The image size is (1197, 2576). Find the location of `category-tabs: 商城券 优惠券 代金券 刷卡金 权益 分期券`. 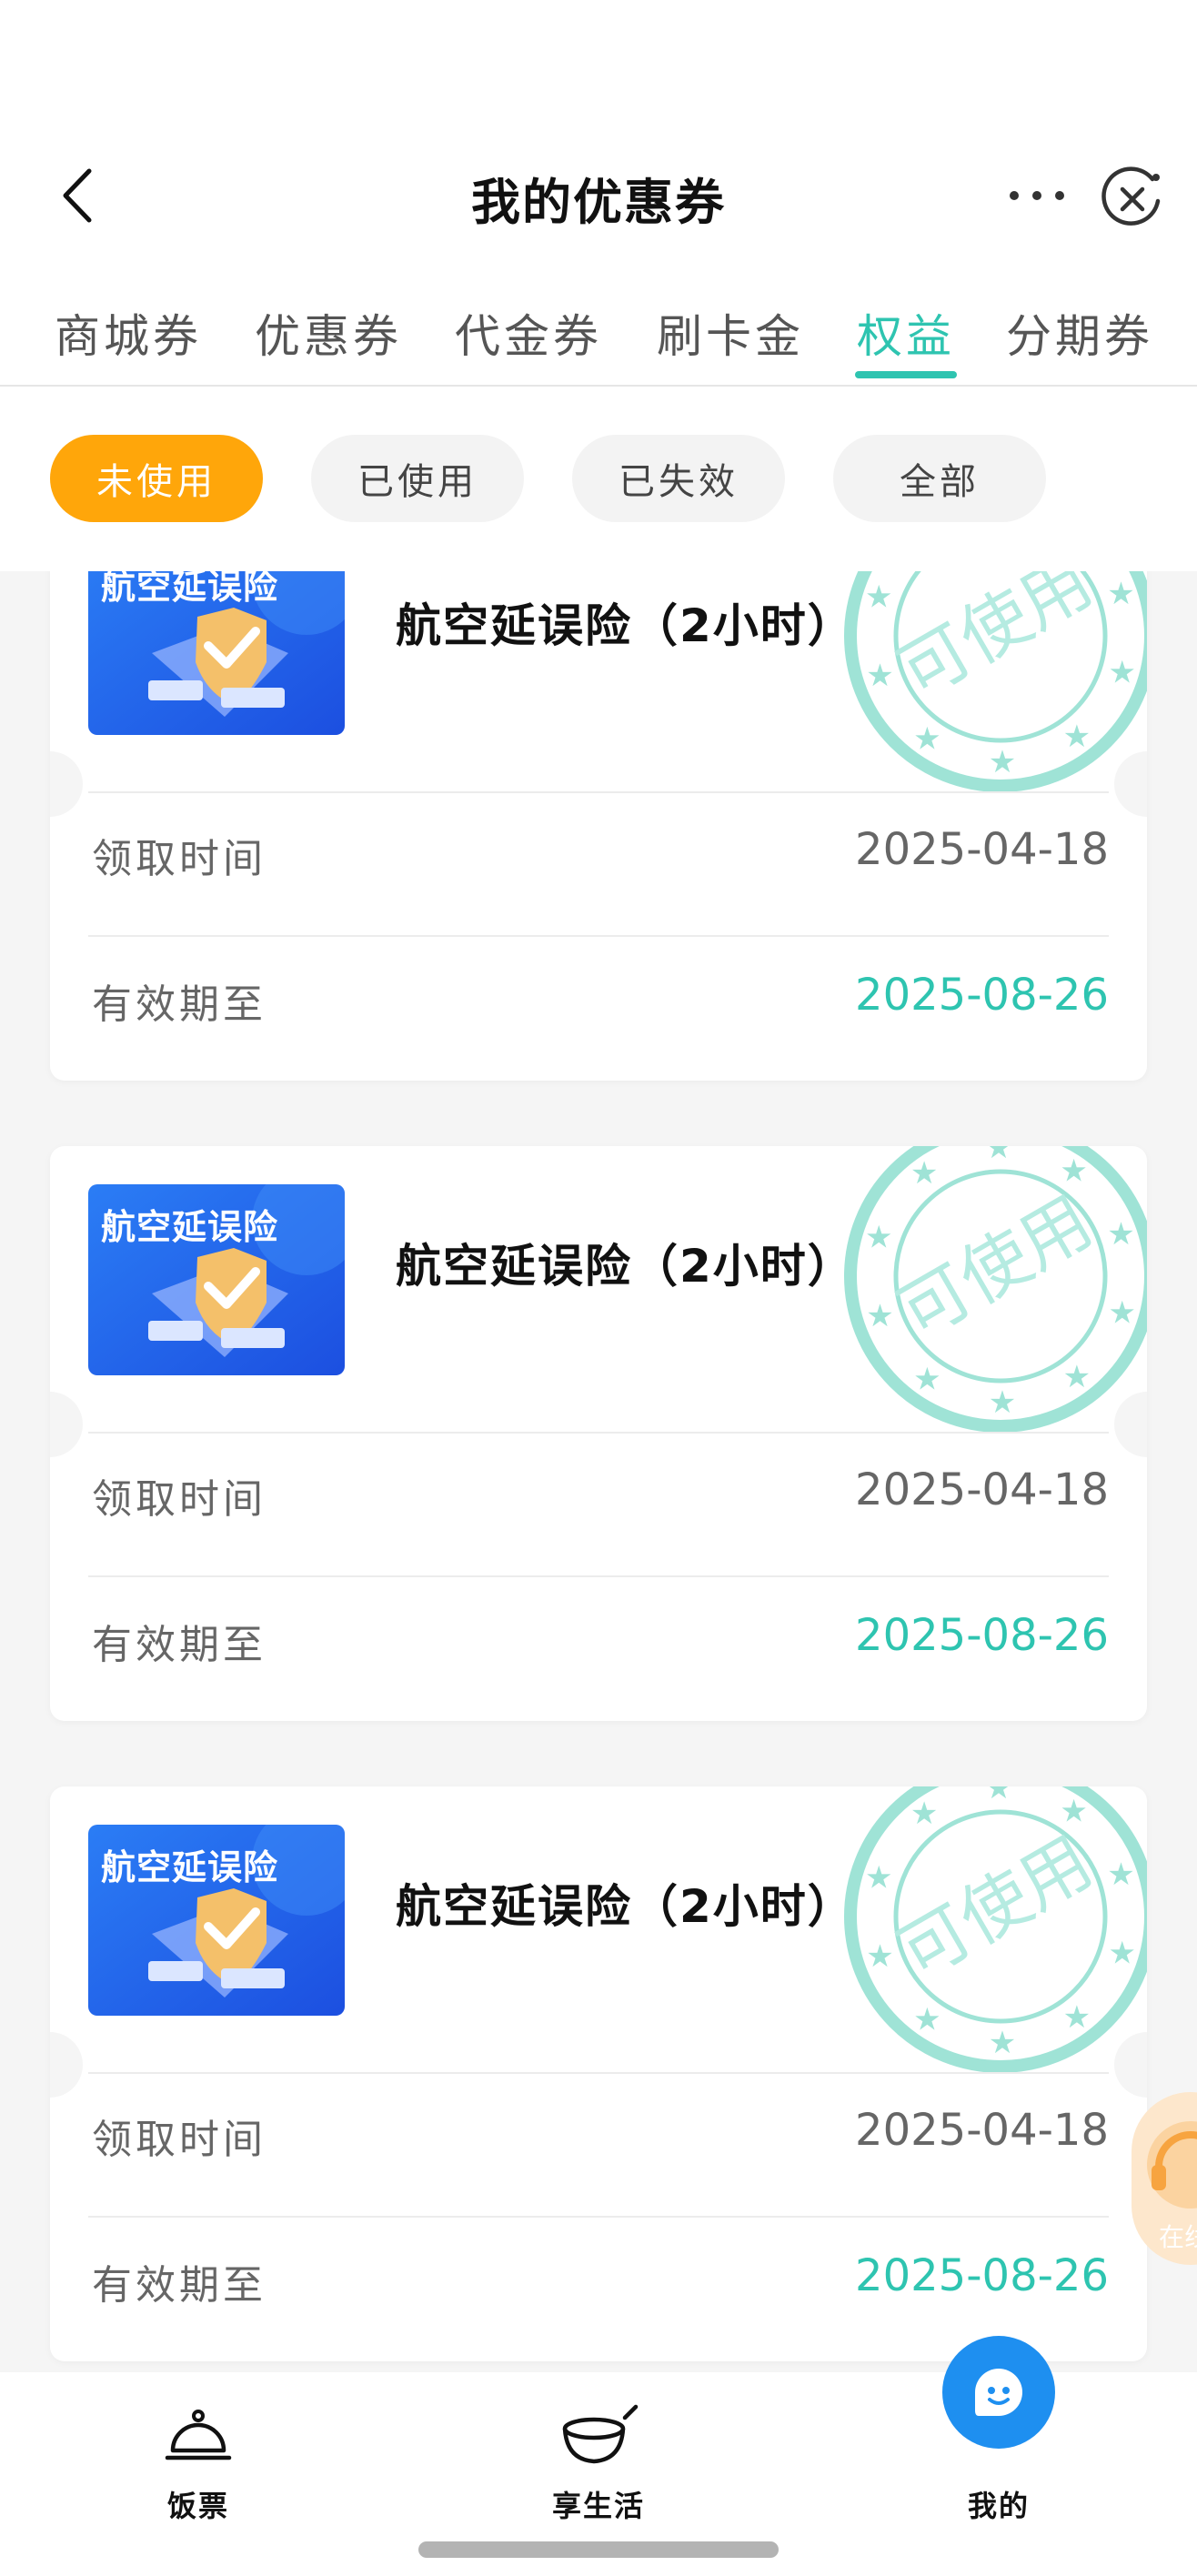

category-tabs: 商城券 优惠券 代金券 刷卡金 权益 分期券 is located at coordinates (598, 339).